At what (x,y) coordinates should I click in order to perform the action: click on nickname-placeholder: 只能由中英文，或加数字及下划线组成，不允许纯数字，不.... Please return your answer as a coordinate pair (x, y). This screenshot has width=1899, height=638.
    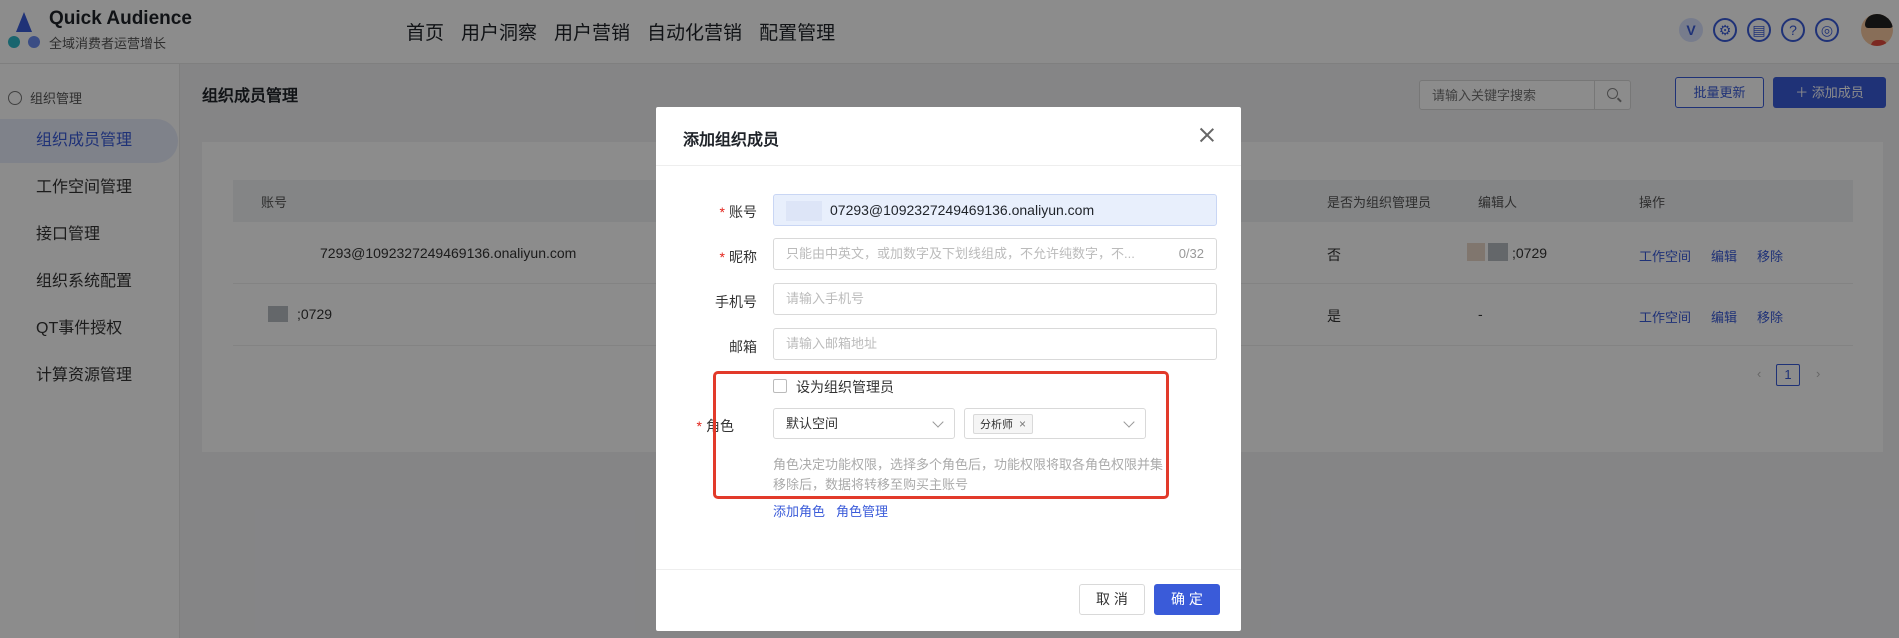
    Looking at the image, I should click on (960, 253).